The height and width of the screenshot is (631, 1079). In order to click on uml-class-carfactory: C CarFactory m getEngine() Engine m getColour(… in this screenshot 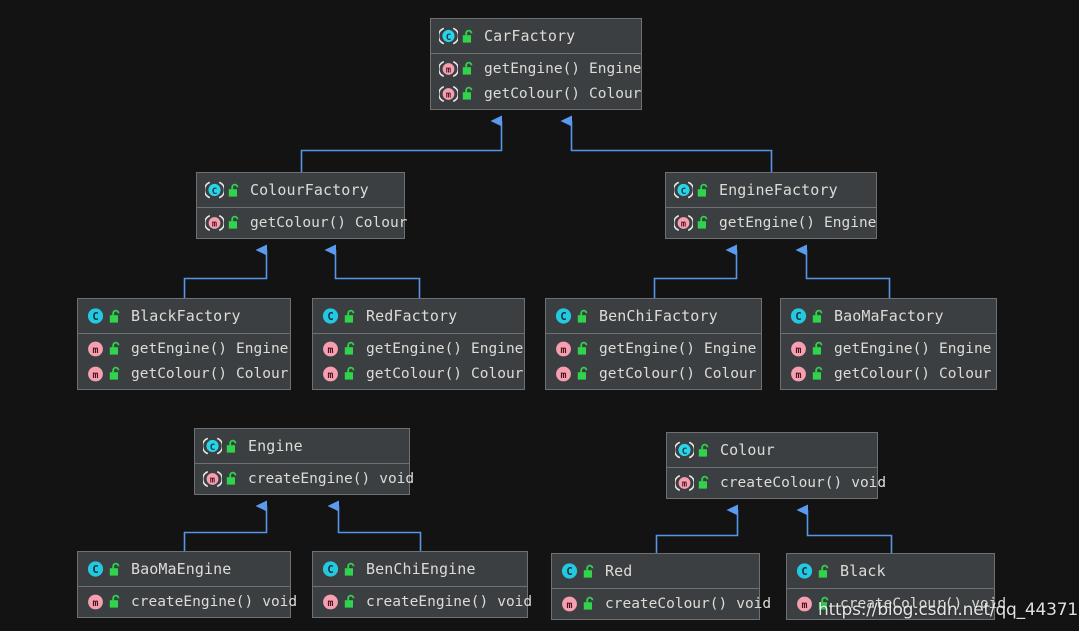, I will do `click(536, 64)`.